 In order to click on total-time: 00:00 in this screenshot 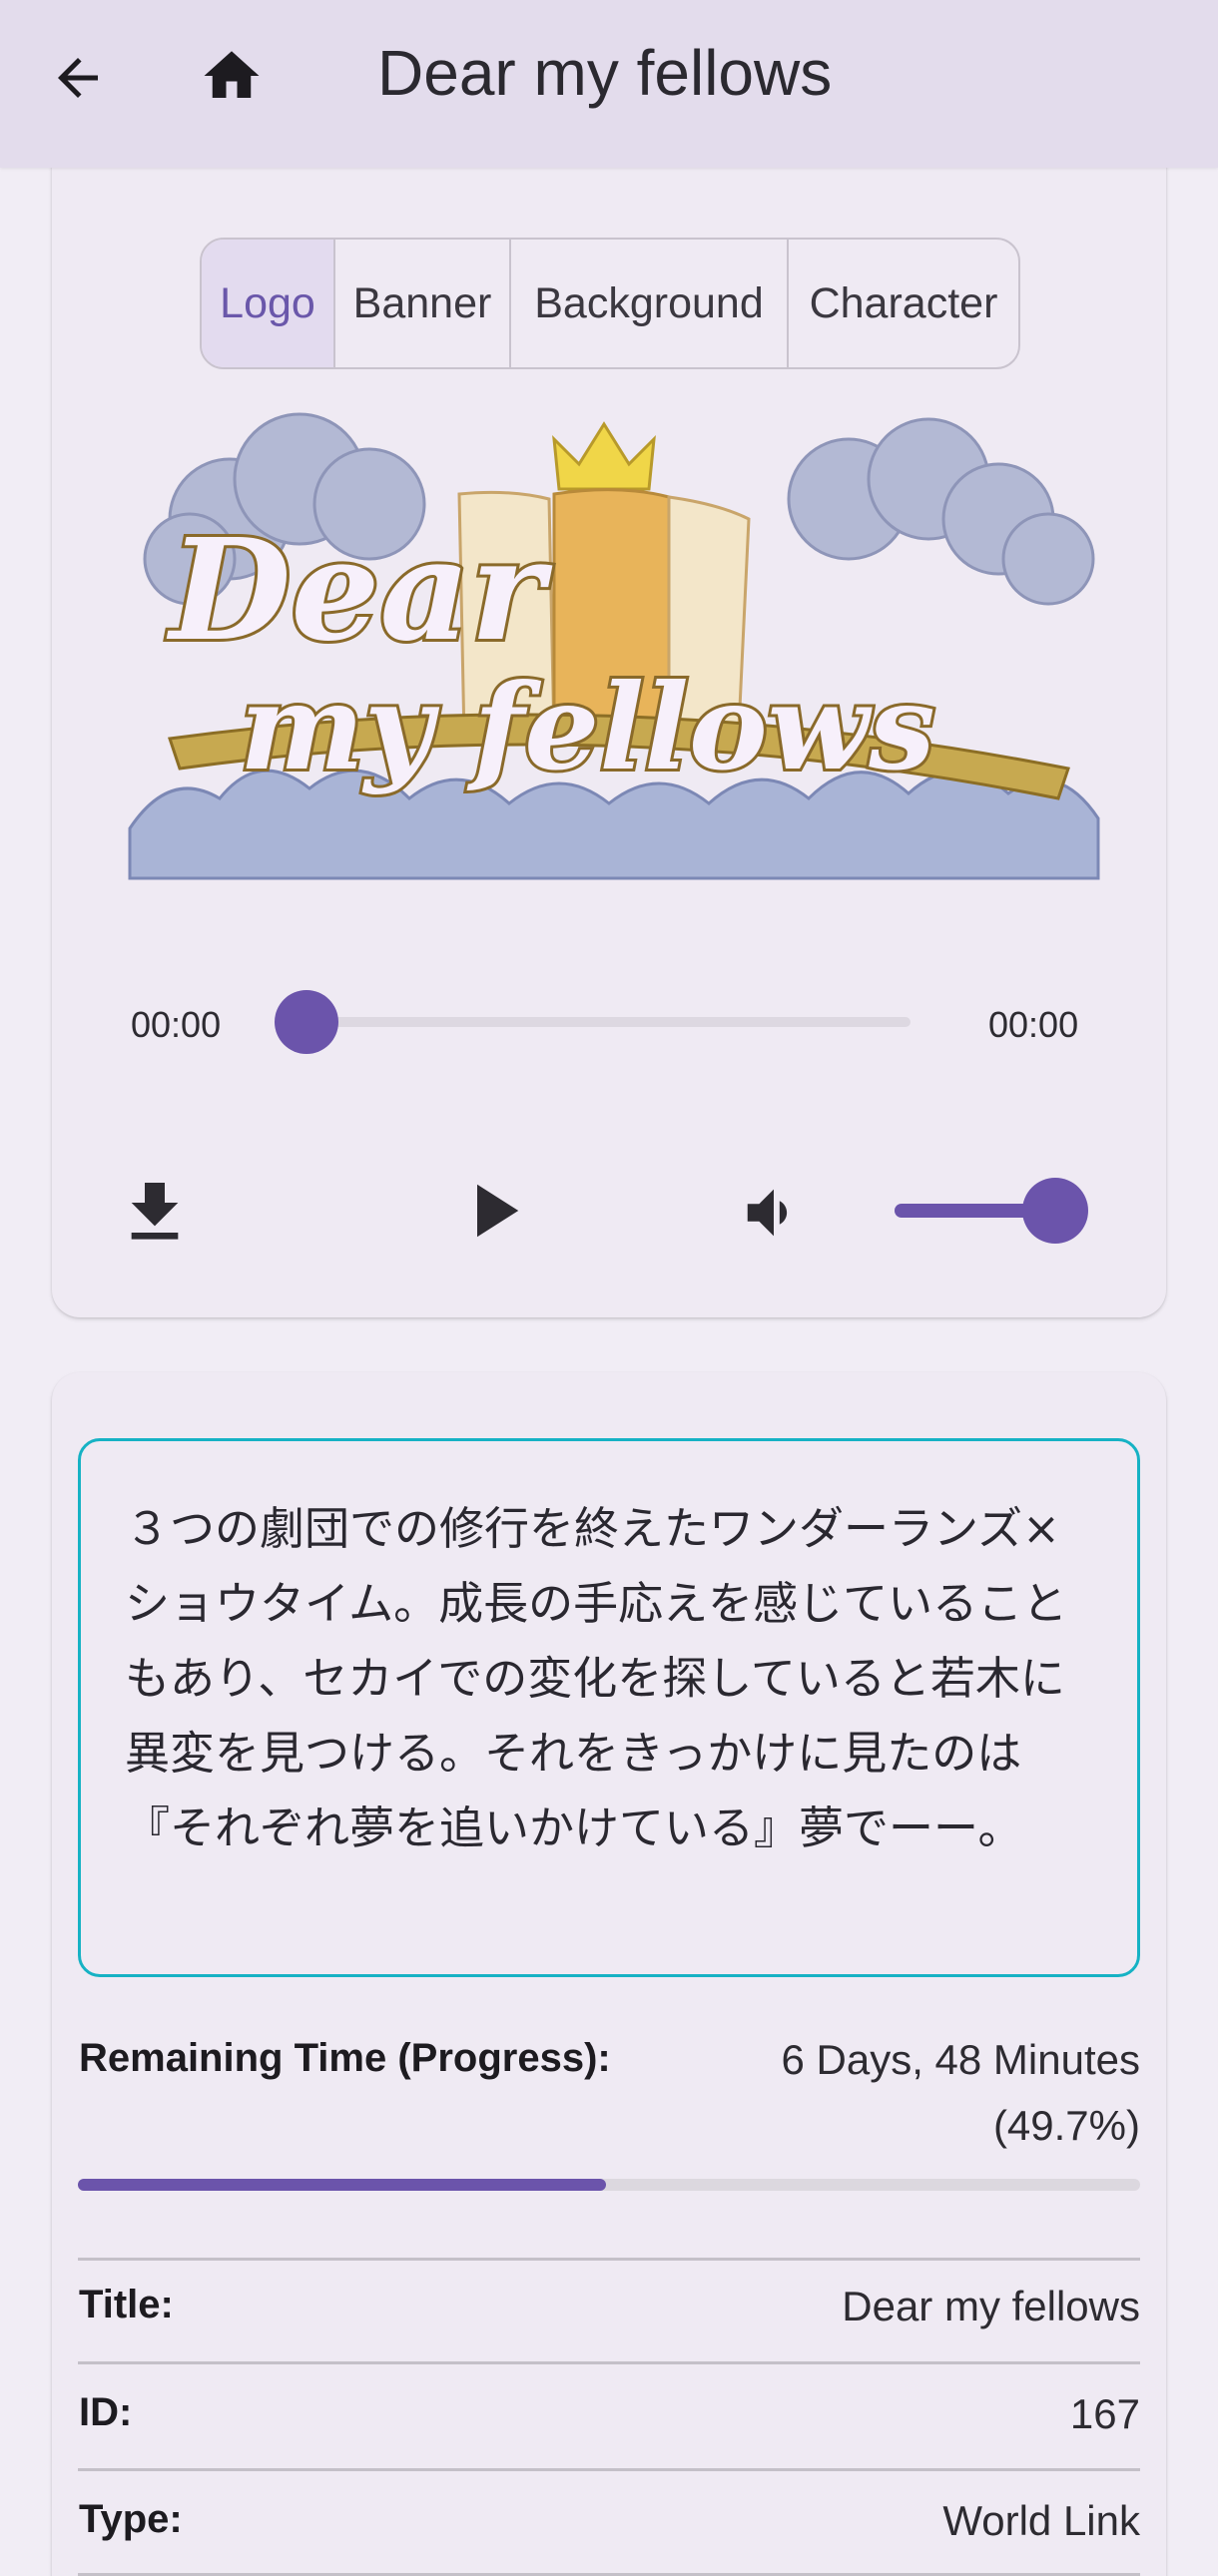, I will do `click(1034, 1024)`.